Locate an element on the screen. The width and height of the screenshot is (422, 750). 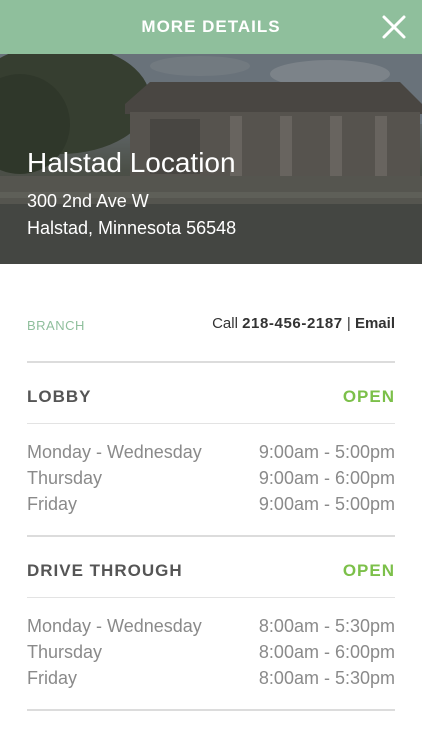
branch-row: BRANCH Call 218-456-2187 | Email is located at coordinates (211, 313).